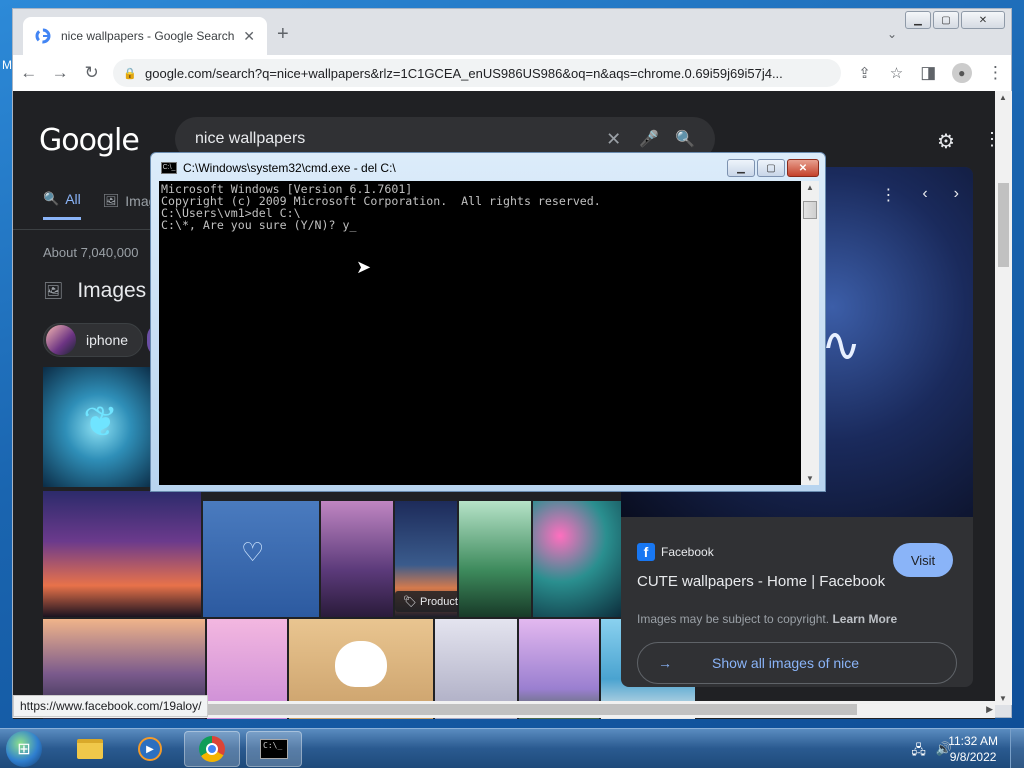  Describe the element at coordinates (918, 752) in the screenshot. I see `network-icon: 🖧` at that location.